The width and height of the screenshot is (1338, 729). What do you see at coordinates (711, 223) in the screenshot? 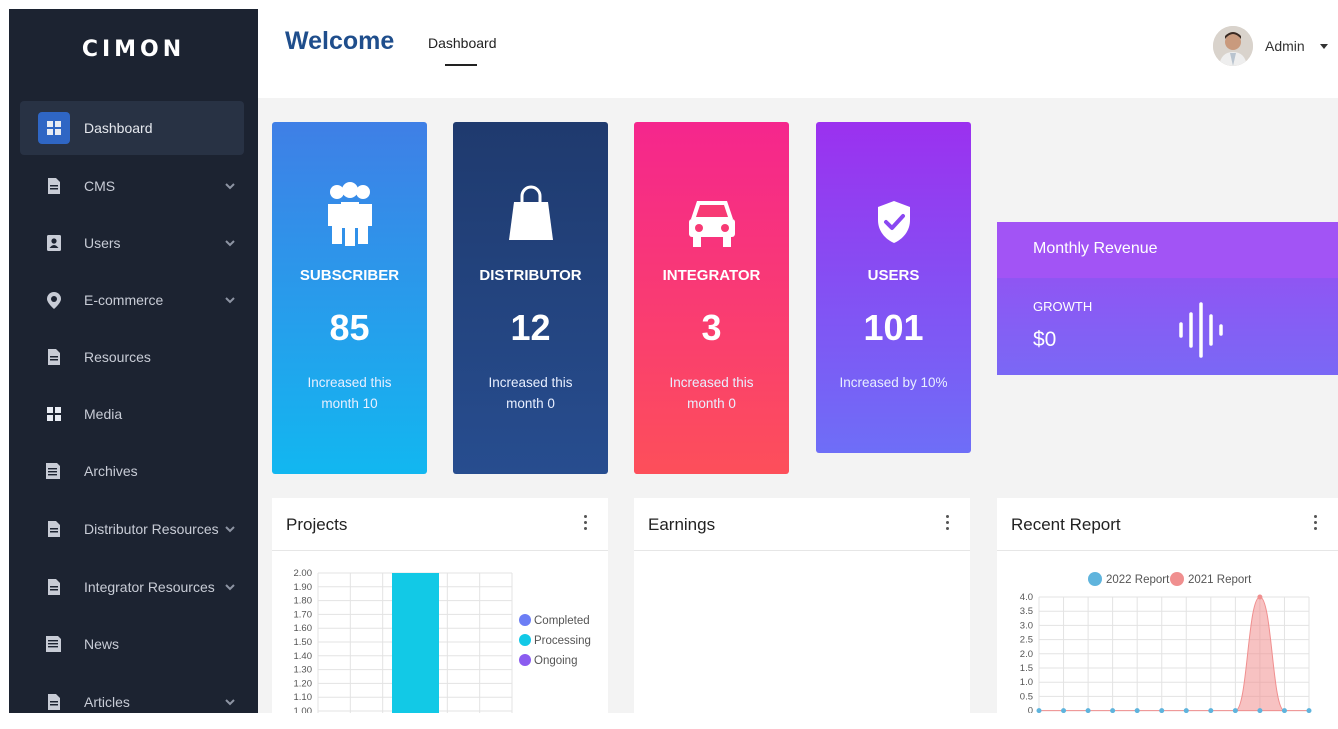
I see `car-icon` at bounding box center [711, 223].